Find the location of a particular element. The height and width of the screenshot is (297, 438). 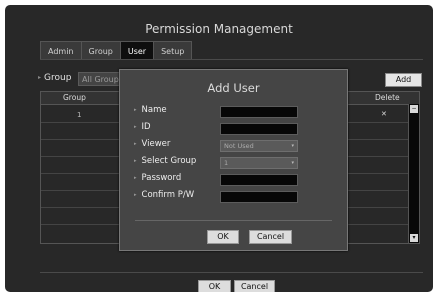

confirm-password-input is located at coordinates (259, 197).